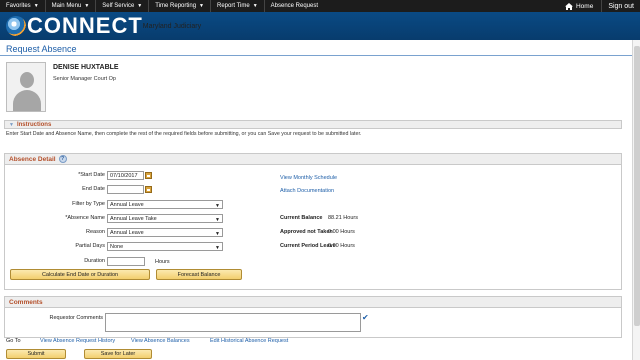 The width and height of the screenshot is (640, 360). I want to click on absence-name-label: *Absence Name, so click(85, 218).